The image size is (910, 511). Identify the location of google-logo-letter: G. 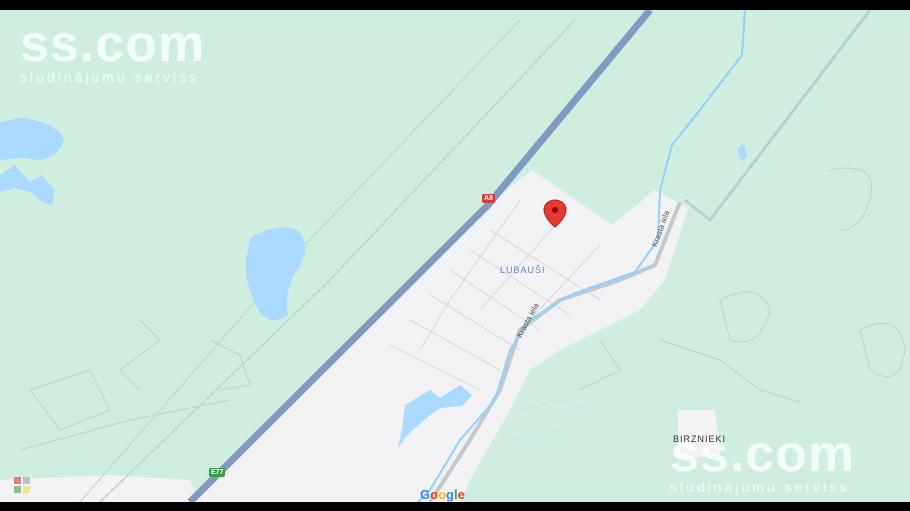
(425, 494).